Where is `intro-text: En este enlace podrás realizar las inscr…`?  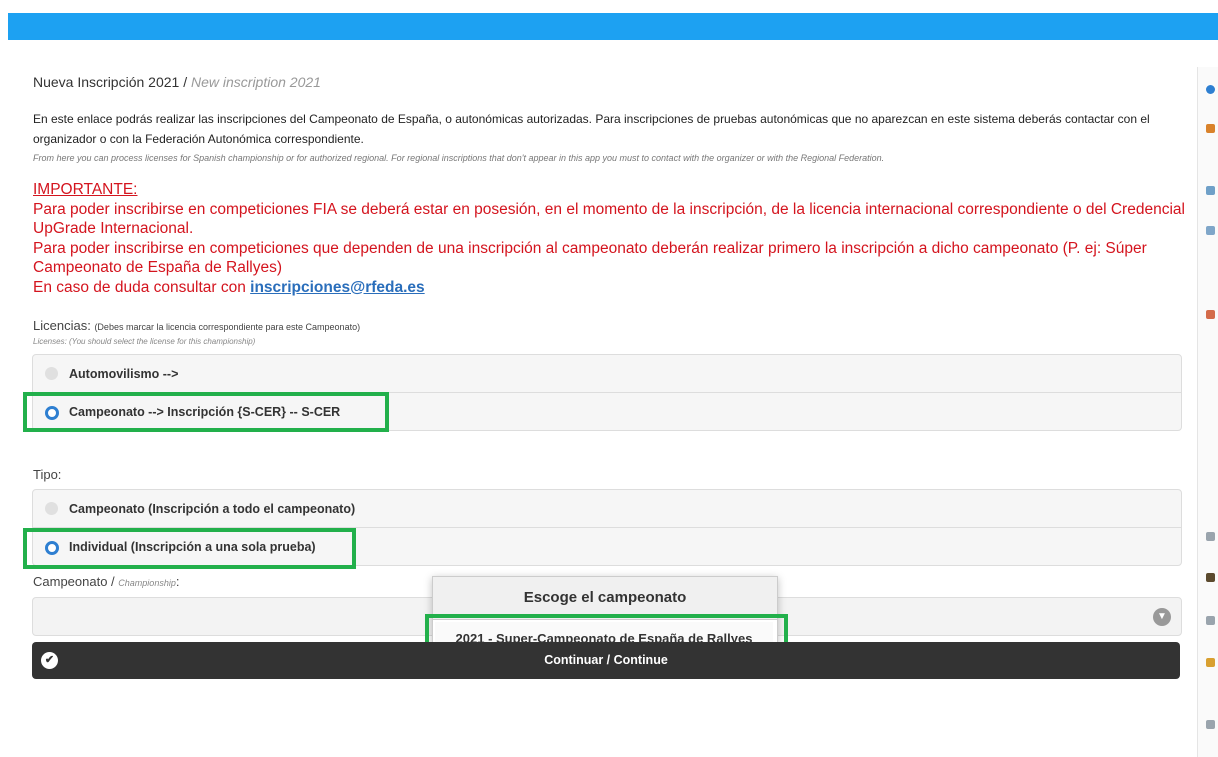 intro-text: En este enlace podrás realizar las inscr… is located at coordinates (591, 129).